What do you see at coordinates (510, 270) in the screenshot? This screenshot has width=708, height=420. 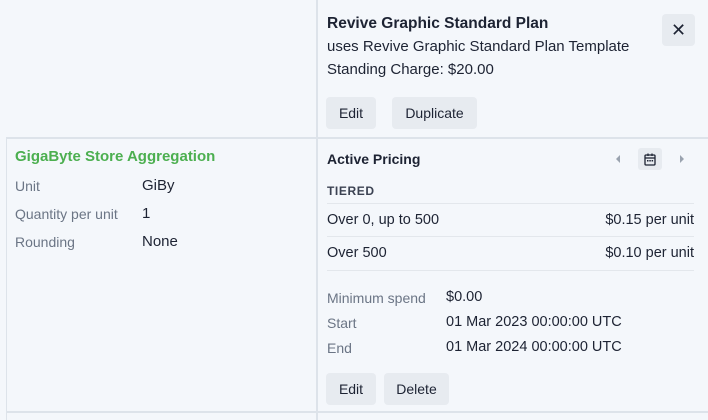 I see `tier-divider` at bounding box center [510, 270].